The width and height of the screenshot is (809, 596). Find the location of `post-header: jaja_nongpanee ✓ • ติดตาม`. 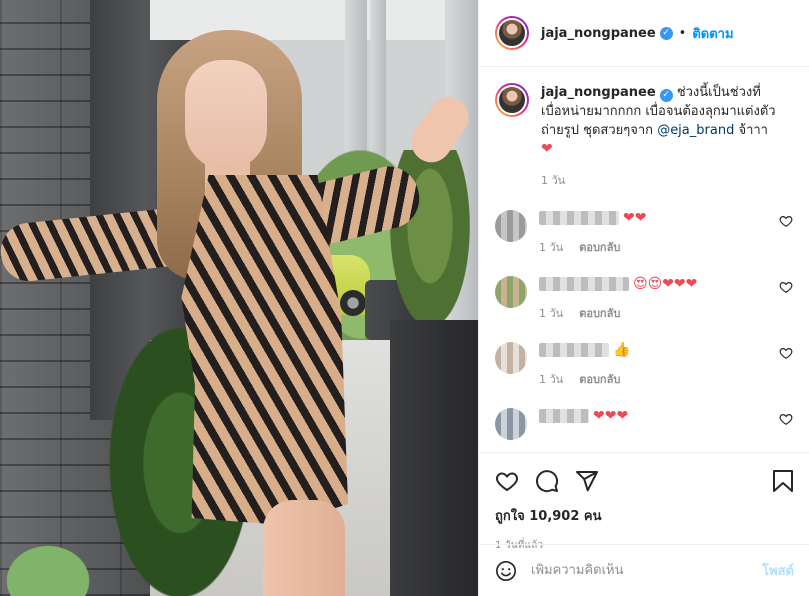

post-header: jaja_nongpanee ✓ • ติดตาม is located at coordinates (644, 33).